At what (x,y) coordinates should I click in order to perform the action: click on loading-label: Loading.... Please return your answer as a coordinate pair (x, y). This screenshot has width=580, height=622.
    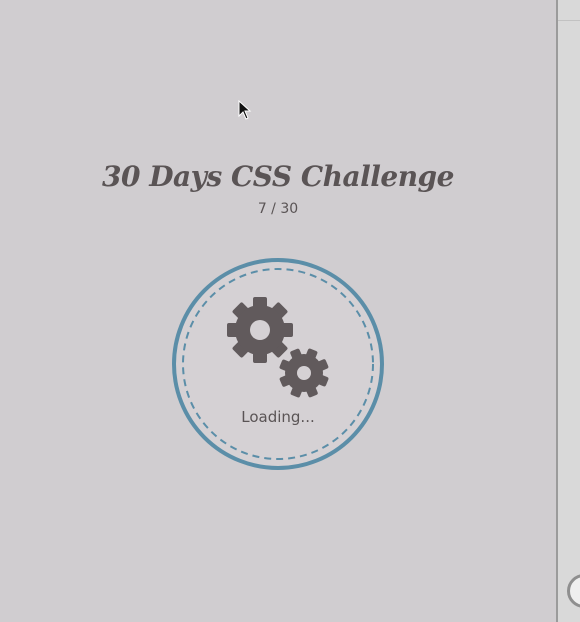
    Looking at the image, I should click on (278, 417).